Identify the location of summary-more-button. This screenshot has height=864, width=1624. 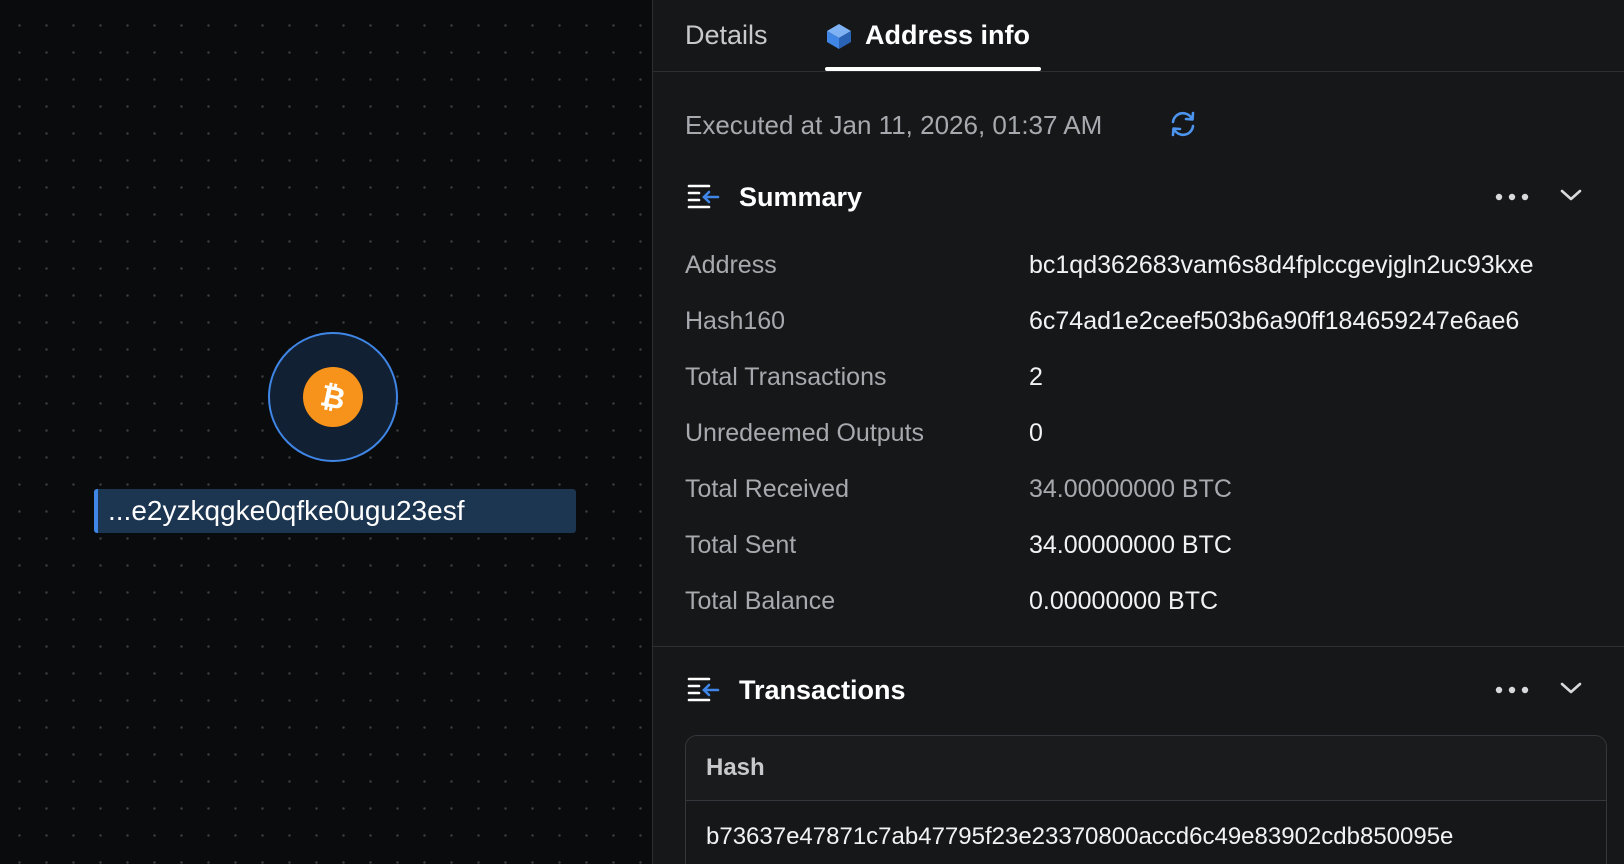
(1512, 197).